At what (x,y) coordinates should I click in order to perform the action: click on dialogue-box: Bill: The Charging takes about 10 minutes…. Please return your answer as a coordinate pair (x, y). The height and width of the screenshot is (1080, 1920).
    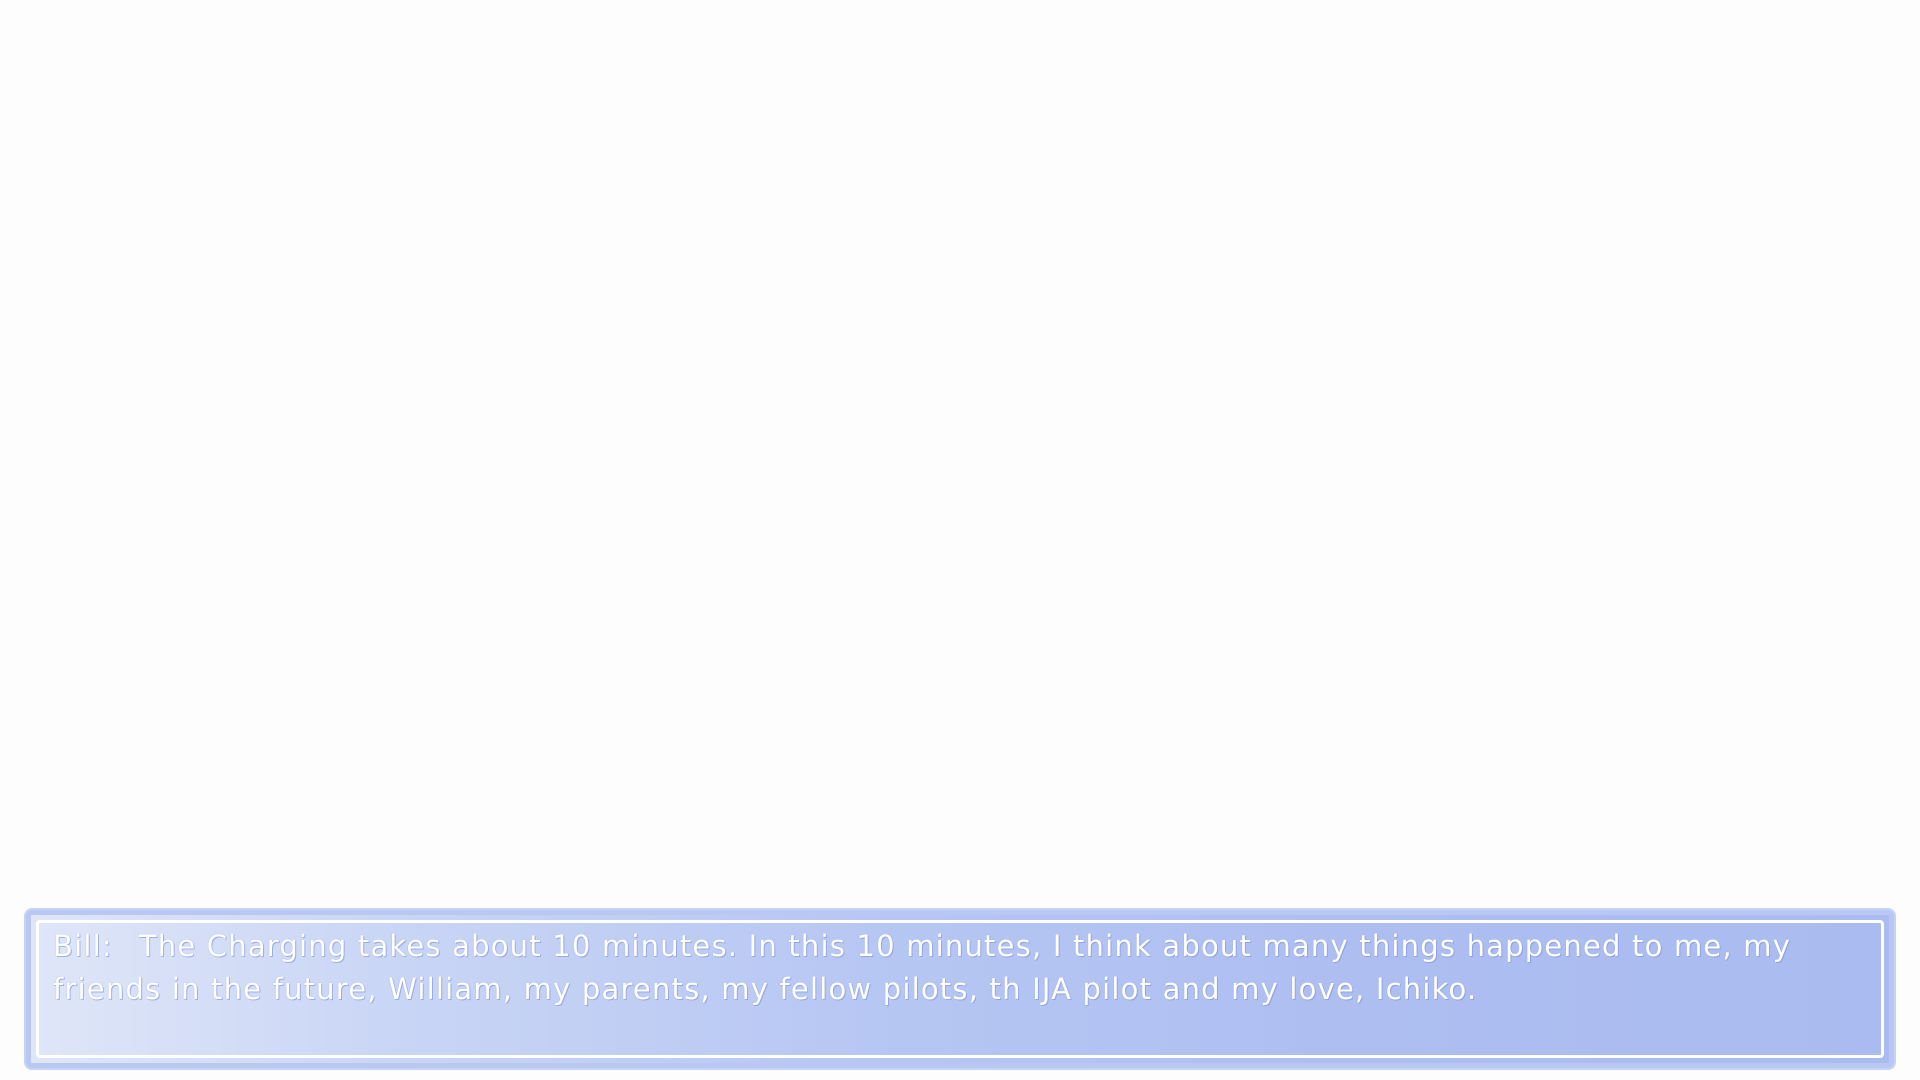
    Looking at the image, I should click on (960, 989).